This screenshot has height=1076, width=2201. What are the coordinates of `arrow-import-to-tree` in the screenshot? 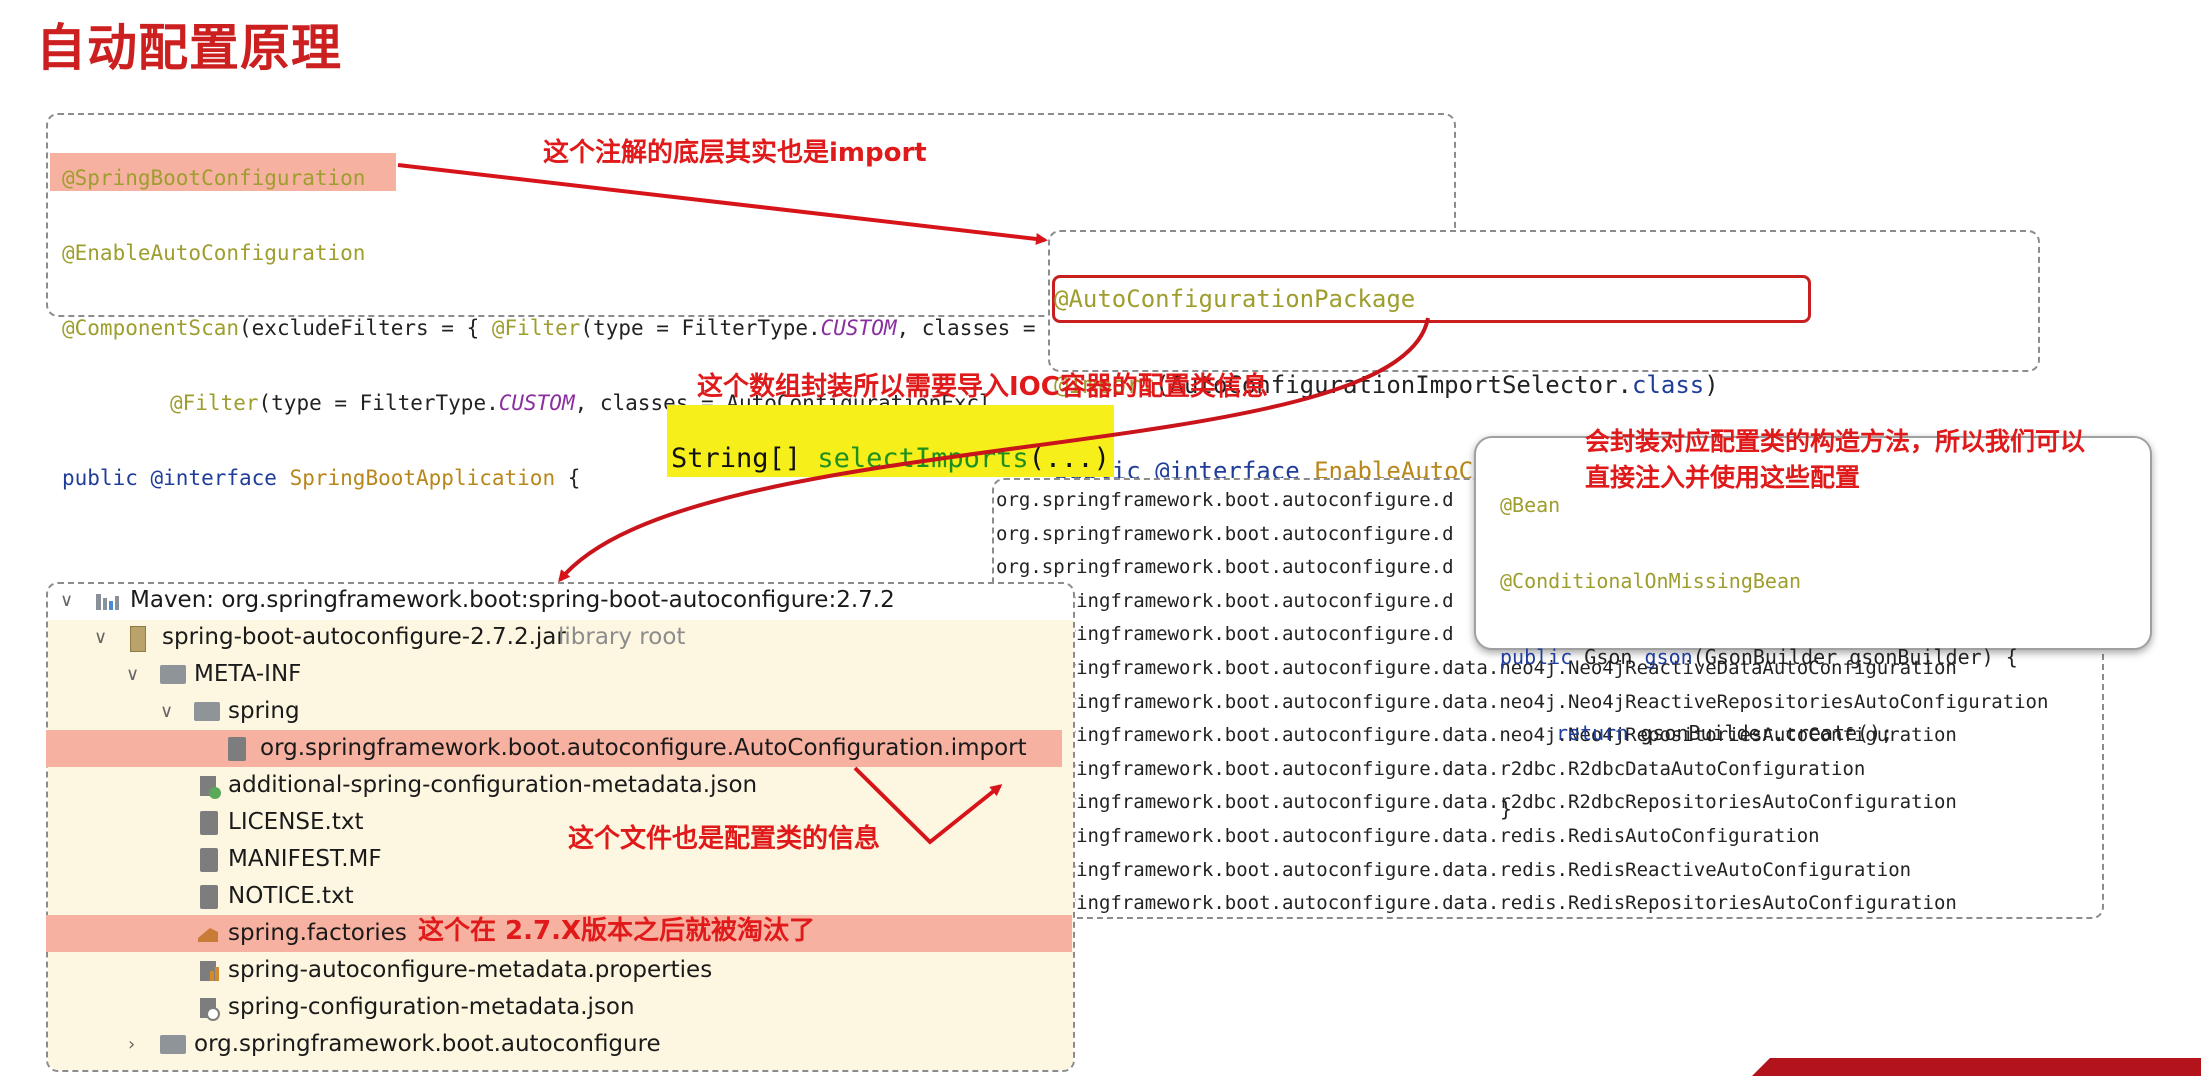 It's located at (994, 450).